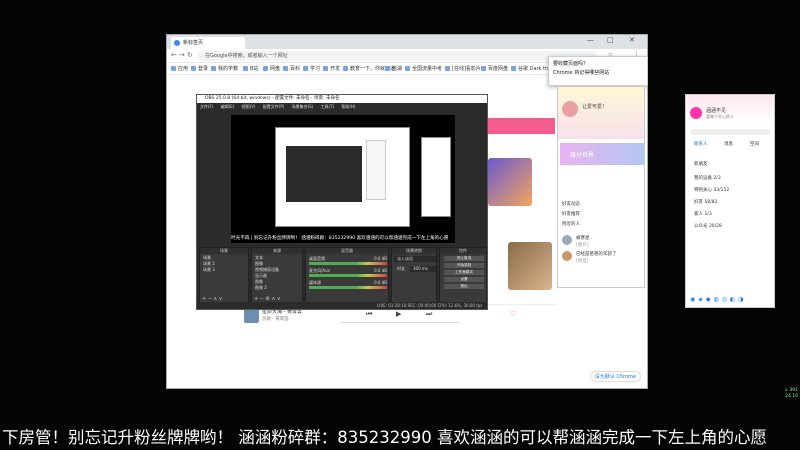 This screenshot has height=450, width=800. I want to click on bookmark-item: 应用, so click(179, 68).